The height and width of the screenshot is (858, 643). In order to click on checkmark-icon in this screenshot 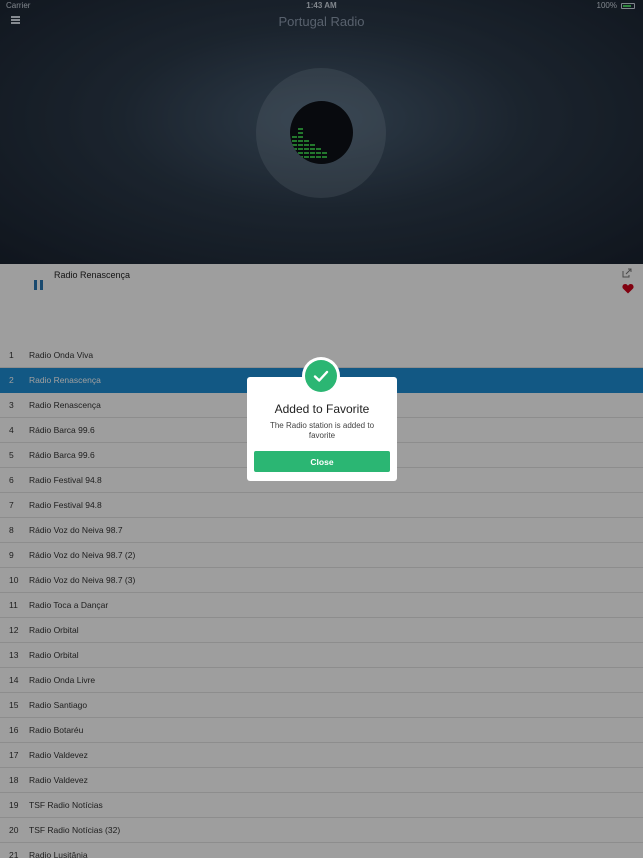, I will do `click(321, 376)`.